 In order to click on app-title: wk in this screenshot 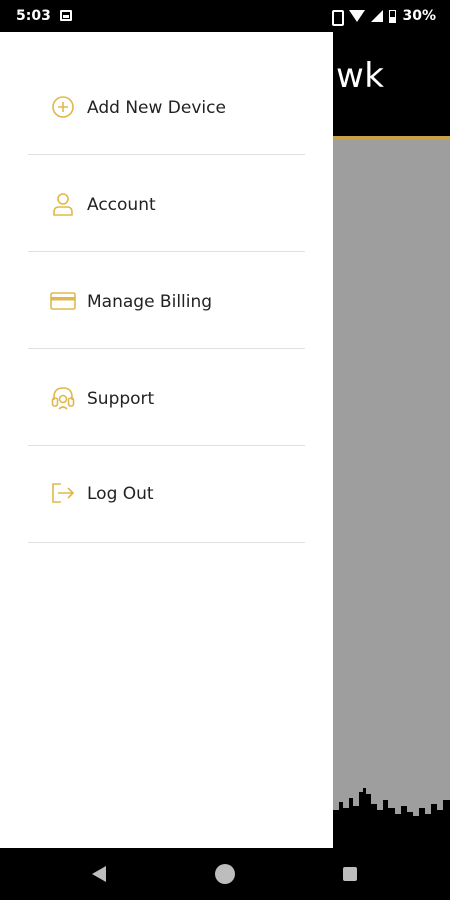, I will do `click(360, 76)`.